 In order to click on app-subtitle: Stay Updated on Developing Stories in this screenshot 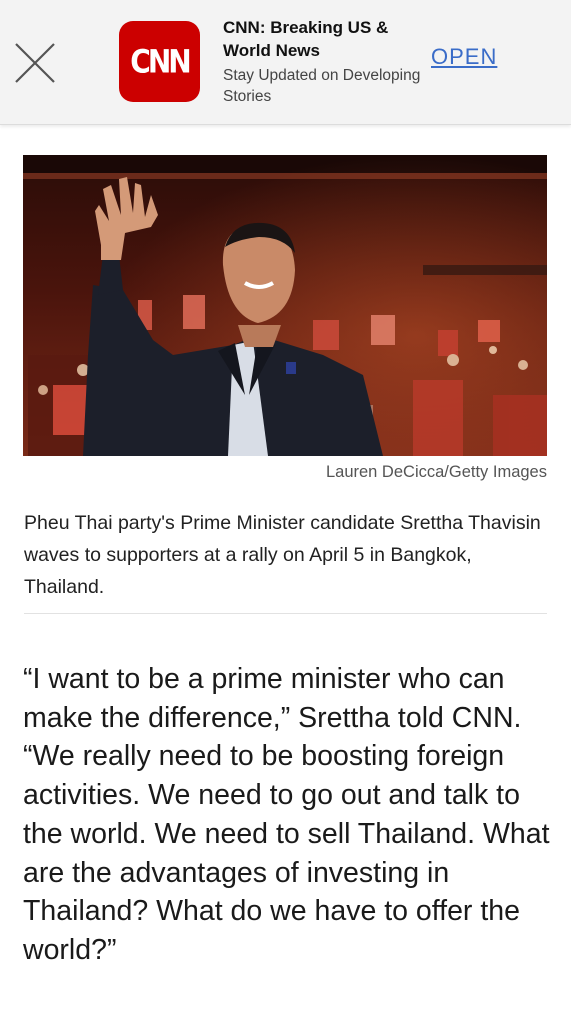, I will do `click(322, 86)`.